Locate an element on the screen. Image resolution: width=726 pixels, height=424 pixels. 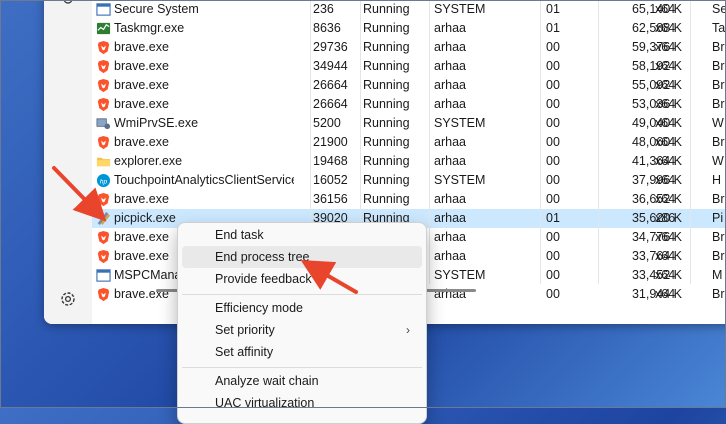
menu-set-affinity: Set affinity is located at coordinates (302, 352).